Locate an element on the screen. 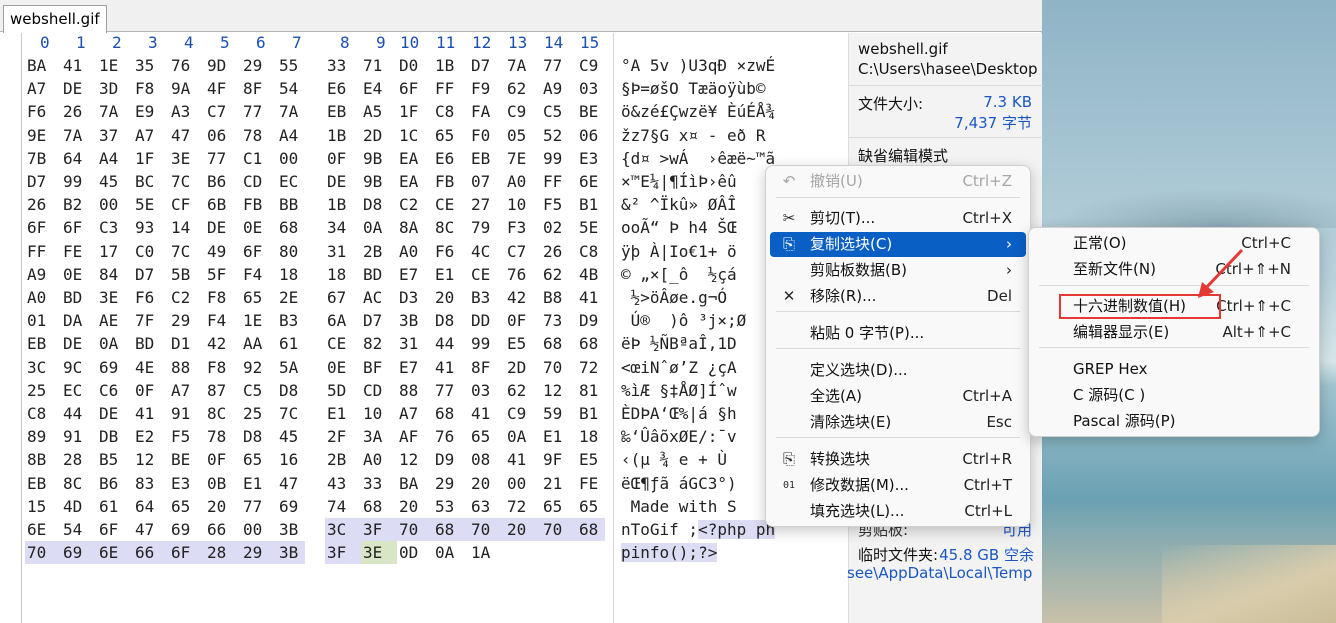 This screenshot has height=623, width=1336. hex-byte-cell: 6A is located at coordinates (343, 320).